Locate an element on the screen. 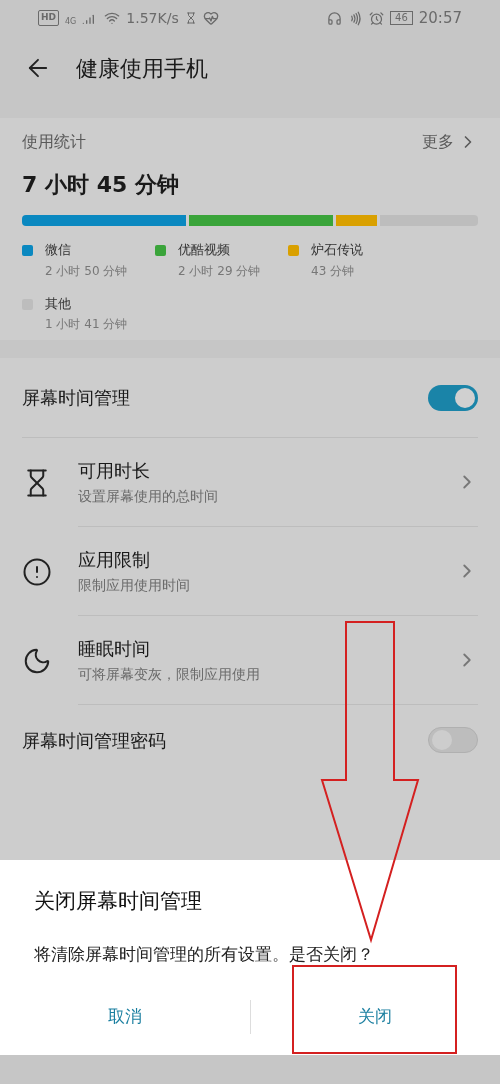 The height and width of the screenshot is (1084, 500). app-name: 优酷视频 is located at coordinates (204, 250).